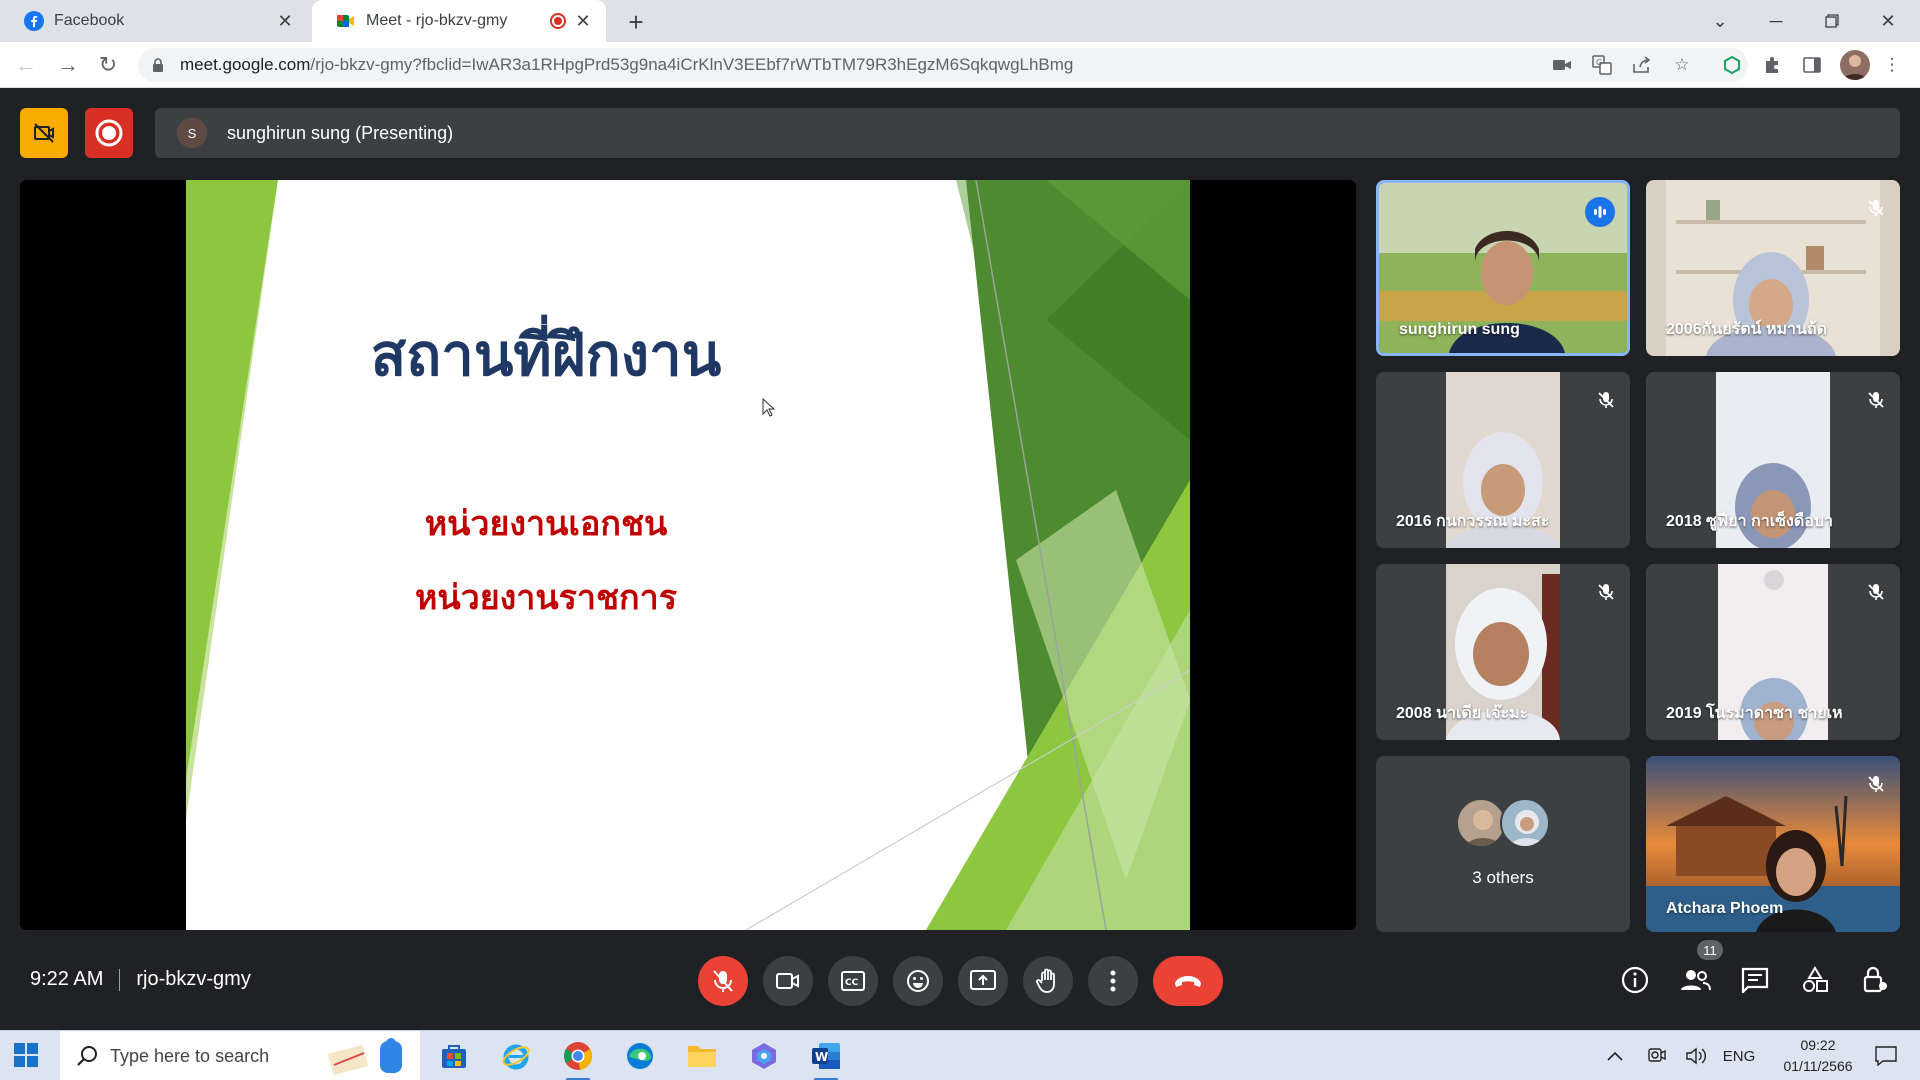 The width and height of the screenshot is (1920, 1080). What do you see at coordinates (190, 1055) in the screenshot?
I see `search-placeholder: Type here to search` at bounding box center [190, 1055].